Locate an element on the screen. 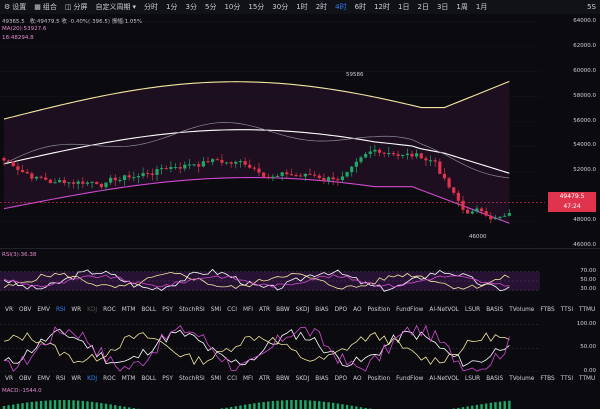 The width and height of the screenshot is (600, 409). interval-14: 3日 is located at coordinates (442, 7).